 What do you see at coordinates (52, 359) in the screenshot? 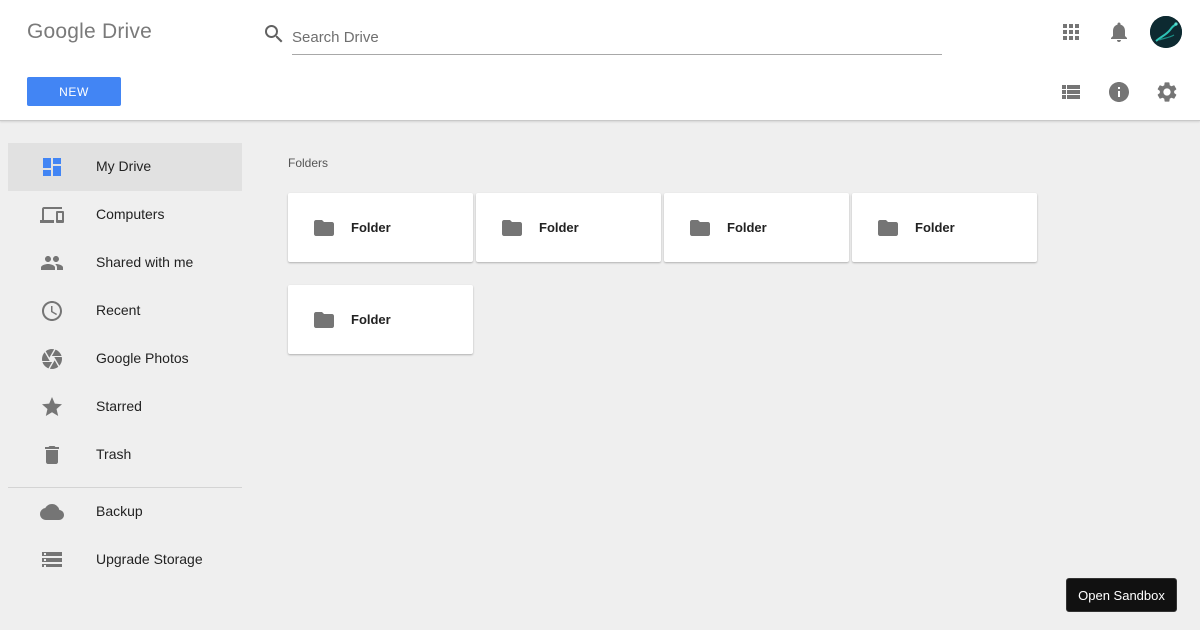
I see `photos-icon` at bounding box center [52, 359].